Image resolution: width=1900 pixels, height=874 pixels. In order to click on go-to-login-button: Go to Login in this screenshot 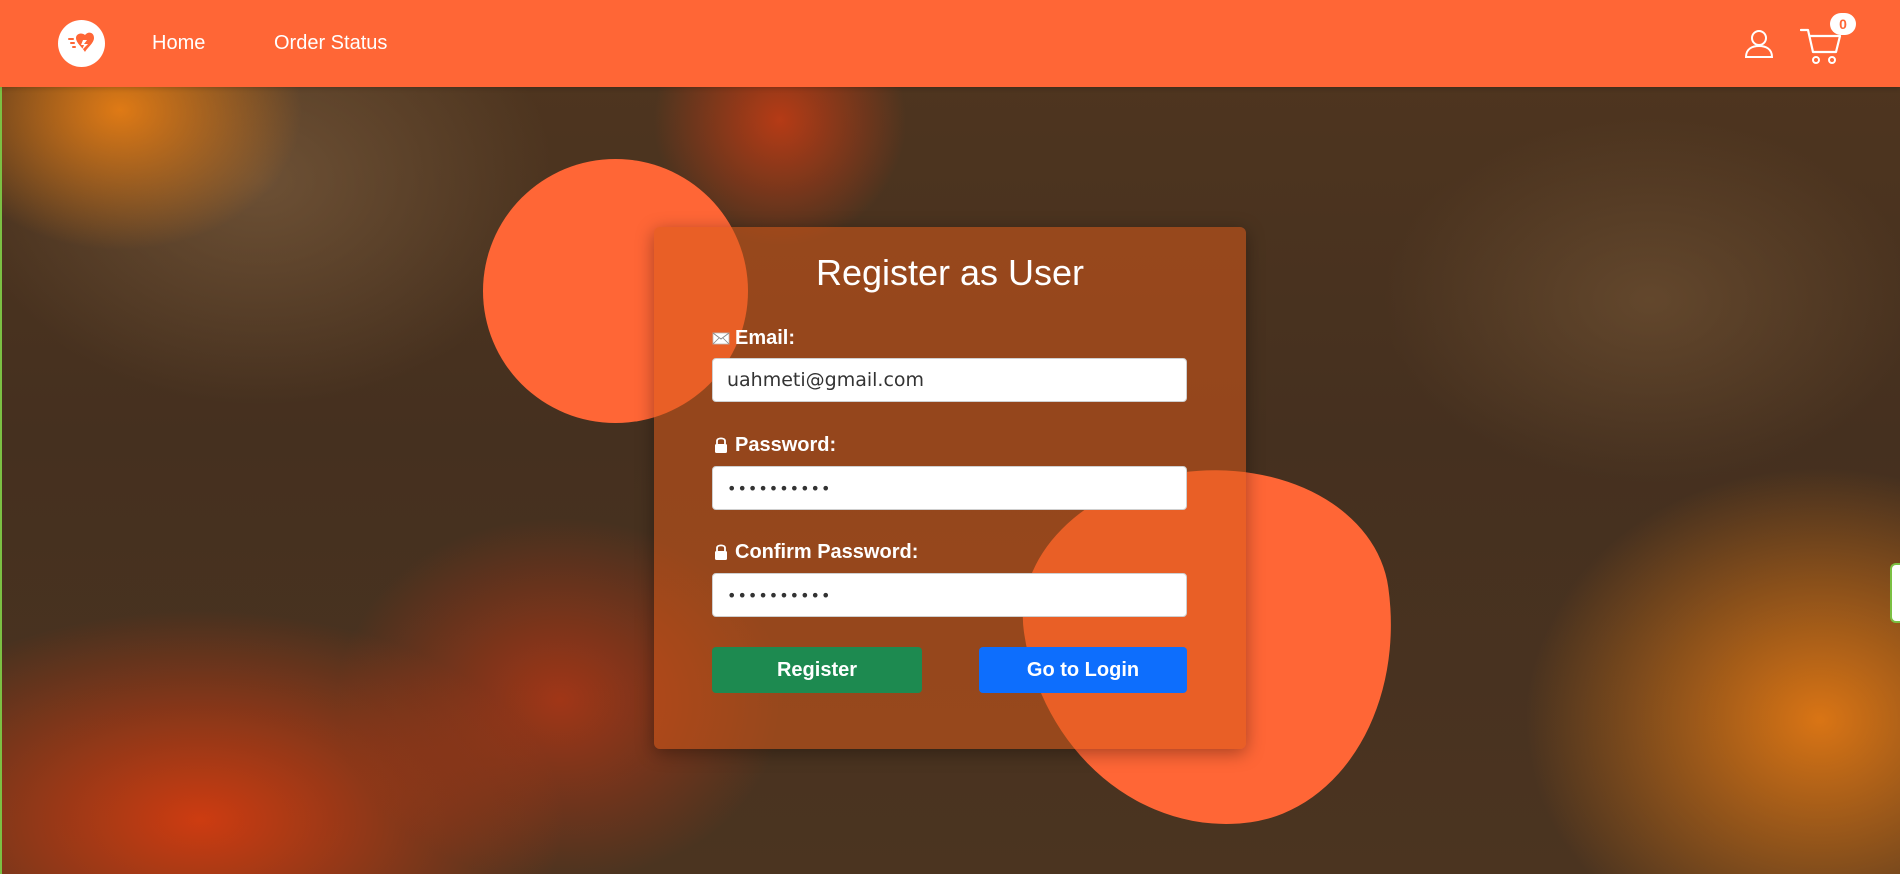, I will do `click(1083, 670)`.